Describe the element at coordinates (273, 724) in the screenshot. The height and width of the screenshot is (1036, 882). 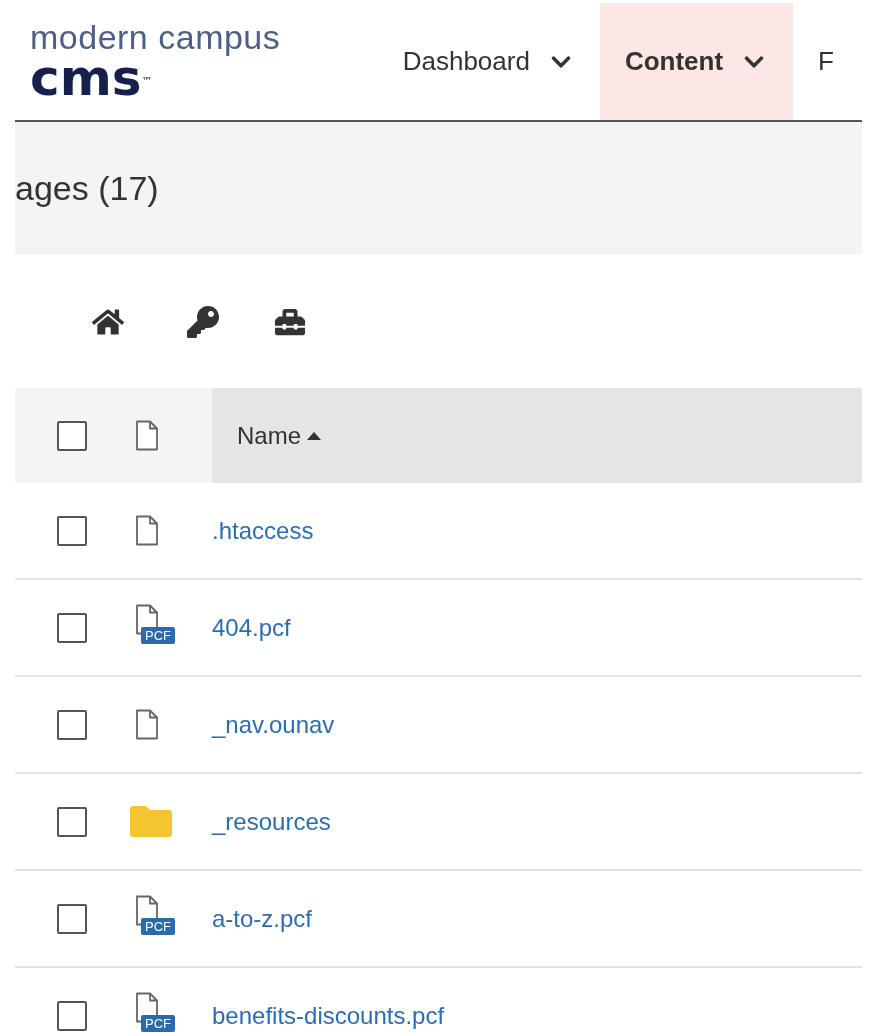
I see `file-link: _nav.ounav` at that location.